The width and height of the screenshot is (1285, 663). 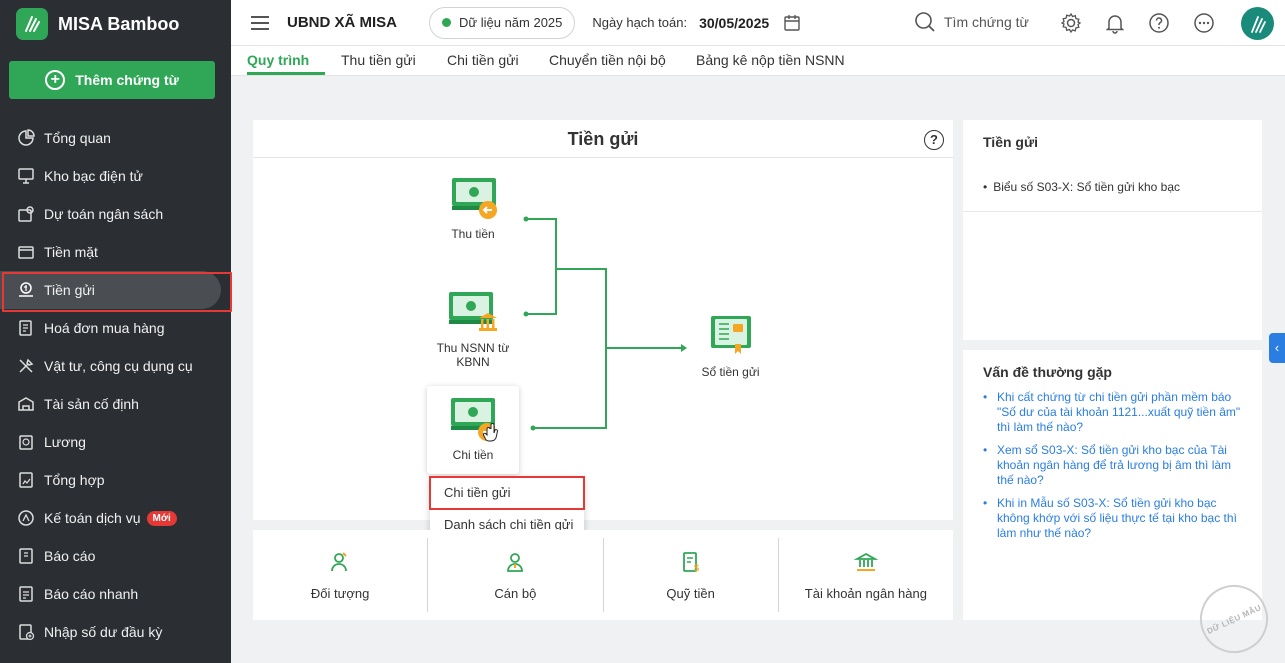 I want to click on flow-node-thu-tien: Thu tiền, so click(x=473, y=208).